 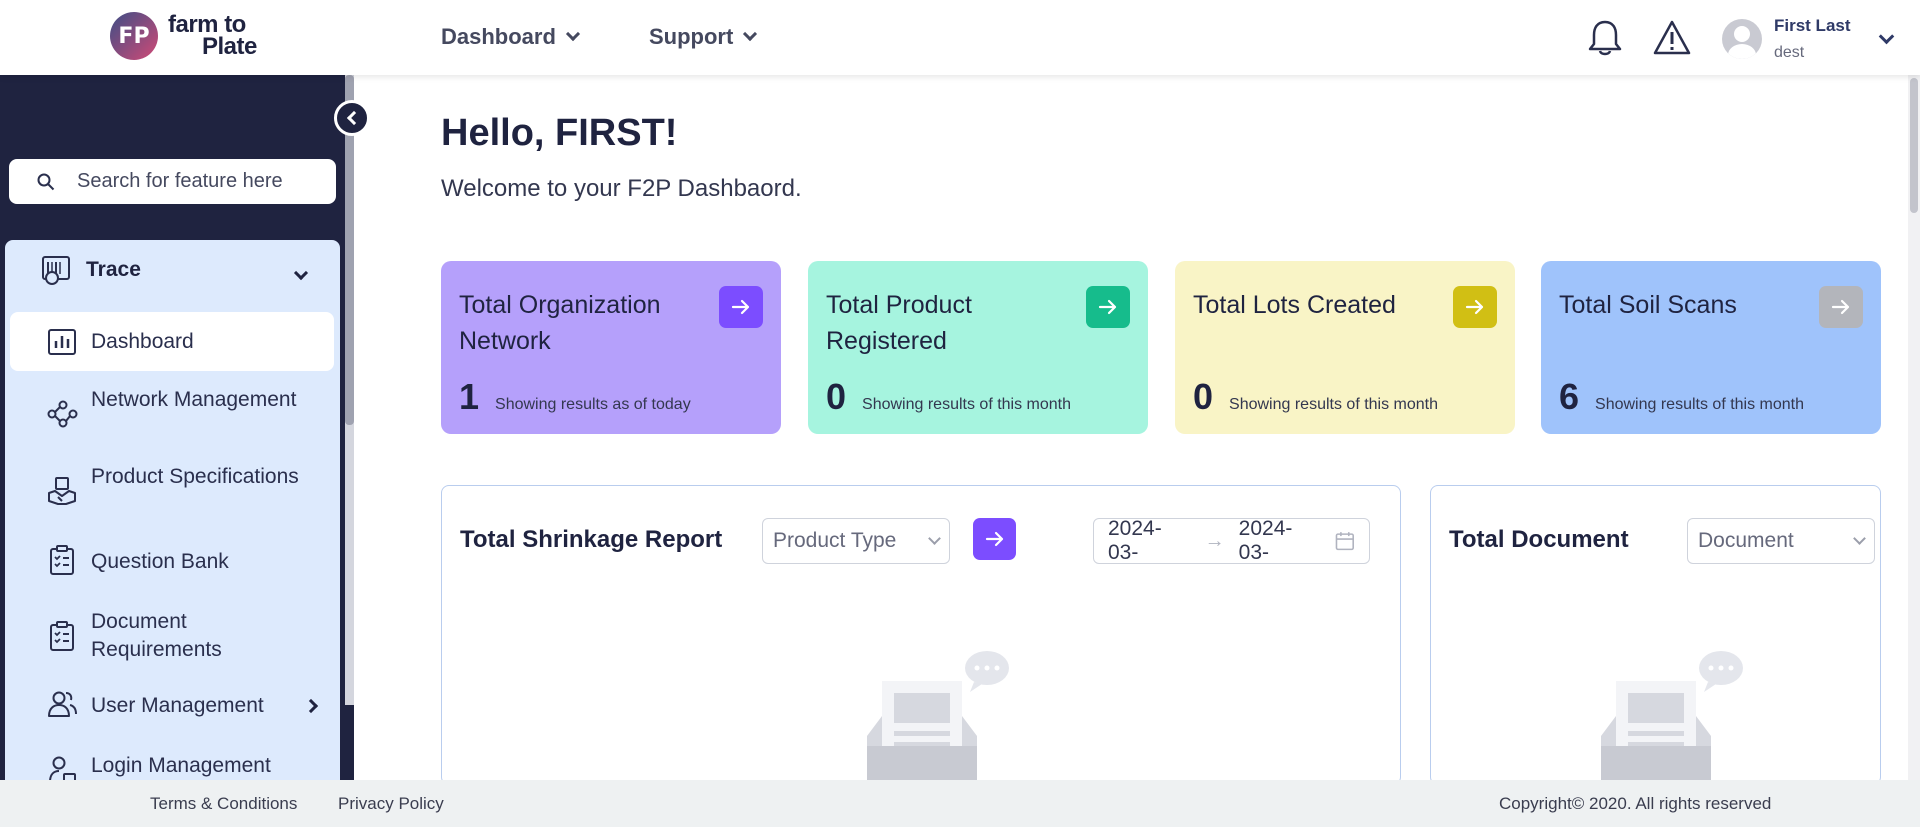 I want to click on farm-to-plate-logo: FP farm to Plate, so click(x=183, y=36).